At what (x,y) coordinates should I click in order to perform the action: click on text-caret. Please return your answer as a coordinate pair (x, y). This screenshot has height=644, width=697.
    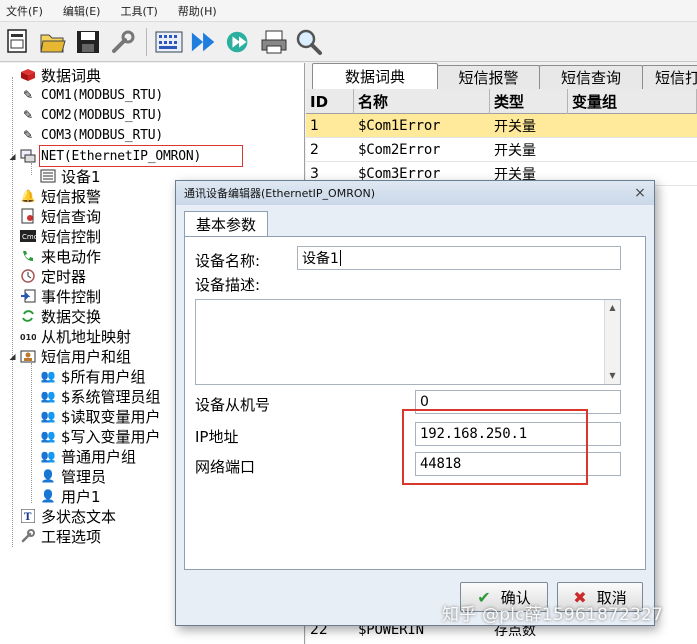
    Looking at the image, I should click on (340, 258).